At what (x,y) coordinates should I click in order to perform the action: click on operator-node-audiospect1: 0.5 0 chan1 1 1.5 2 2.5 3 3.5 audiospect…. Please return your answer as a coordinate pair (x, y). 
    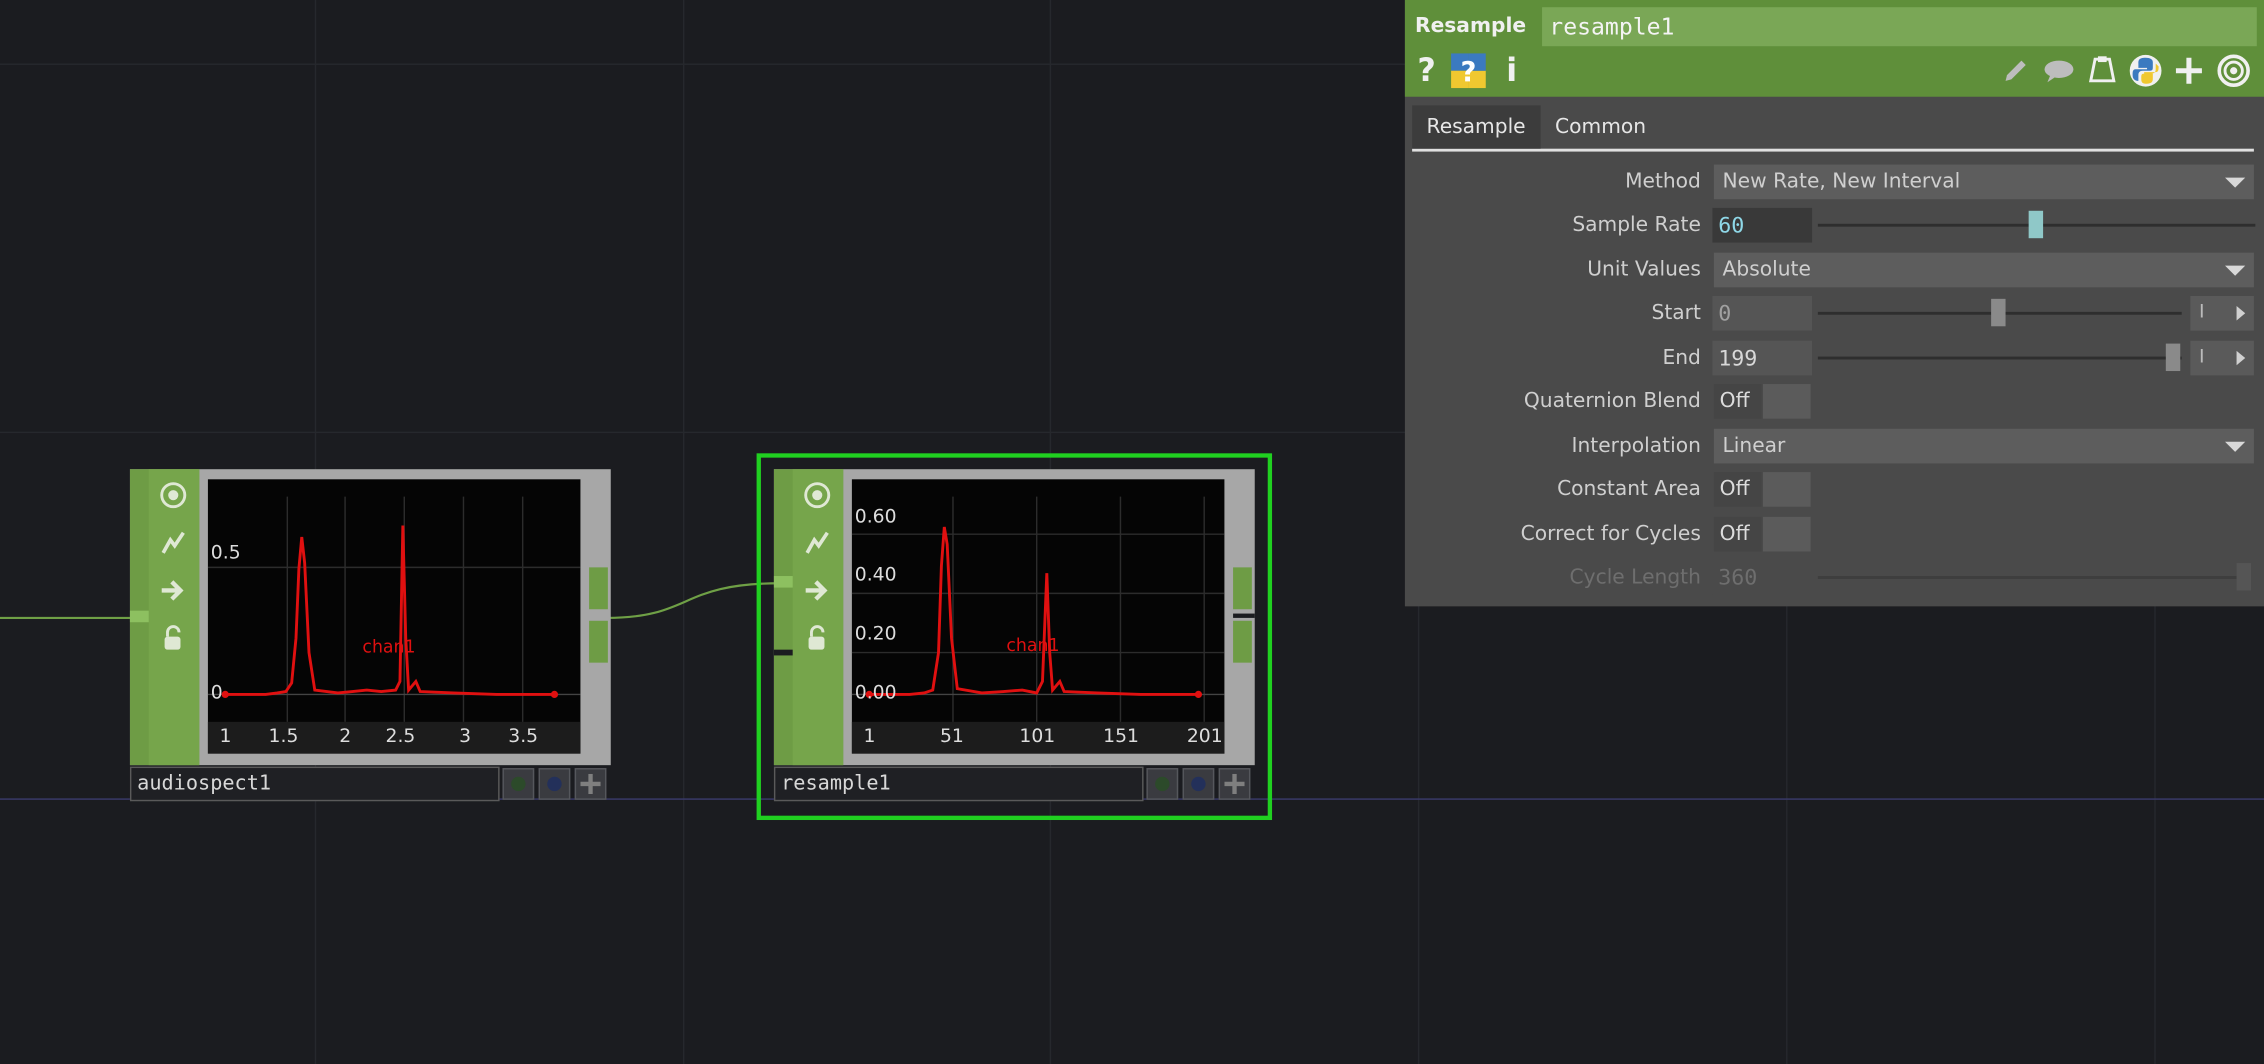
    Looking at the image, I should click on (370, 636).